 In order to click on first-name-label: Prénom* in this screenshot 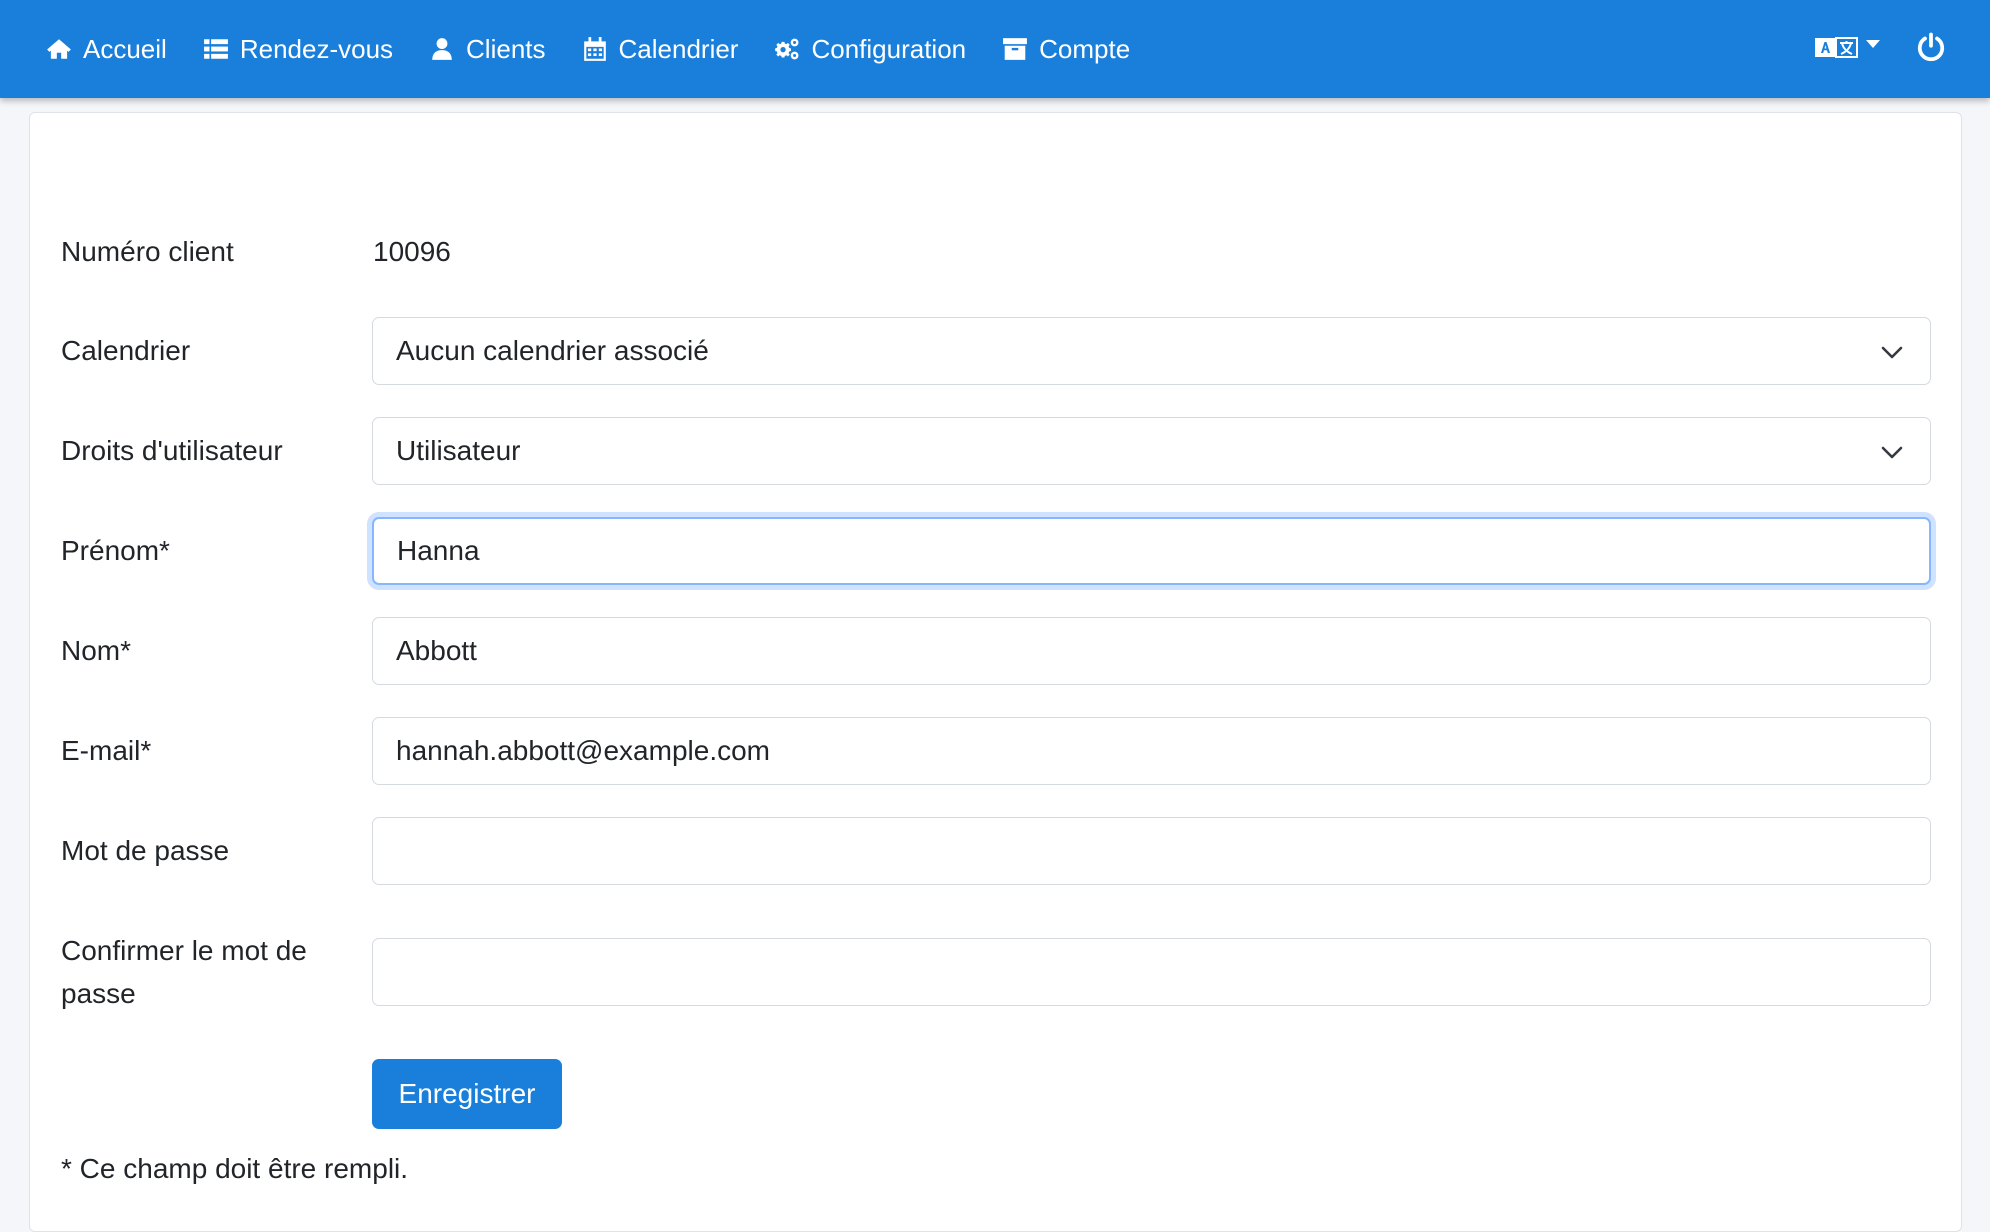, I will do `click(115, 550)`.